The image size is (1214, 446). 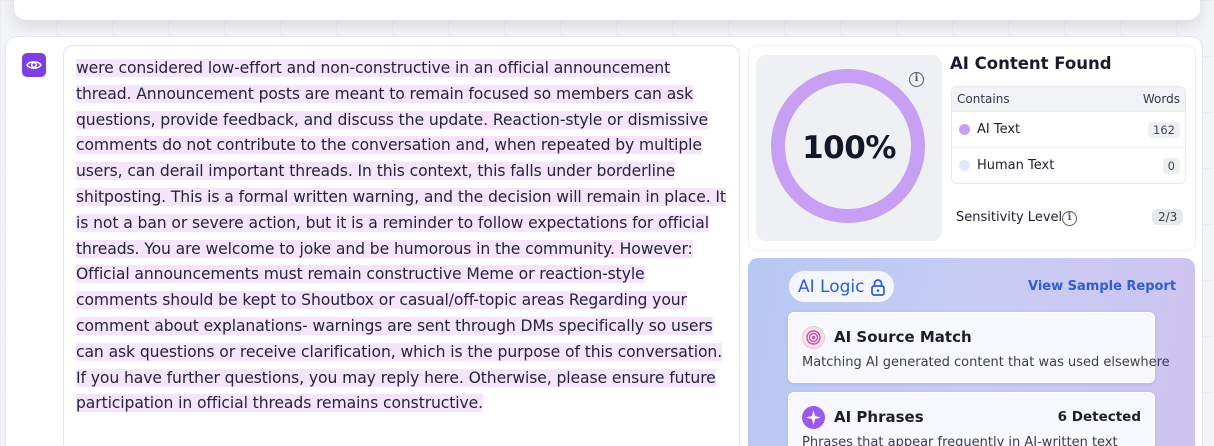 What do you see at coordinates (1068, 99) in the screenshot?
I see `table-header: Contains Words` at bounding box center [1068, 99].